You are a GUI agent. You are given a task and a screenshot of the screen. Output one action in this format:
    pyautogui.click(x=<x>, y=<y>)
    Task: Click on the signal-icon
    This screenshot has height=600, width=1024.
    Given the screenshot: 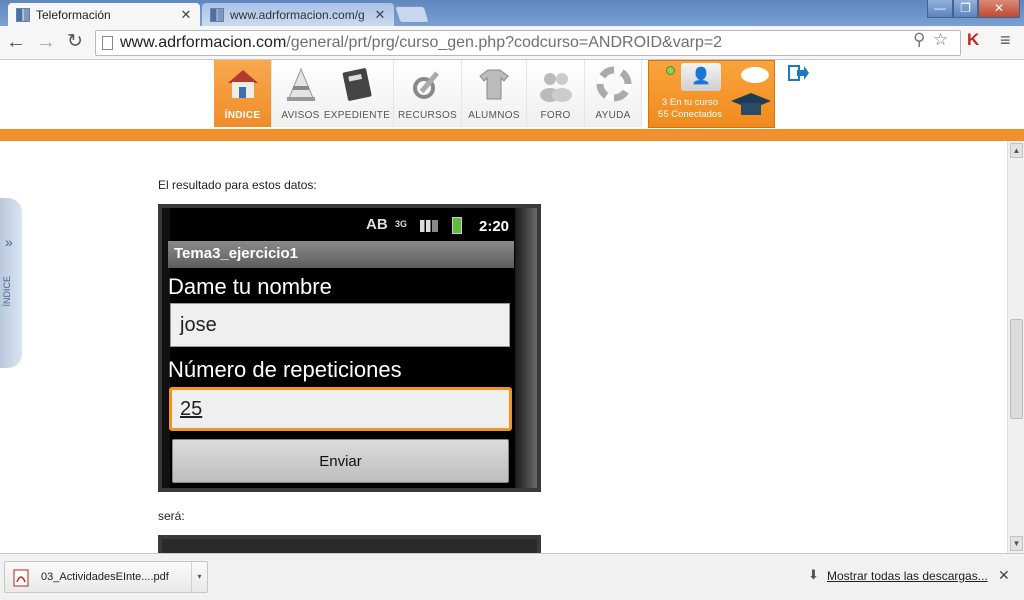 What is the action you would take?
    pyautogui.click(x=429, y=226)
    